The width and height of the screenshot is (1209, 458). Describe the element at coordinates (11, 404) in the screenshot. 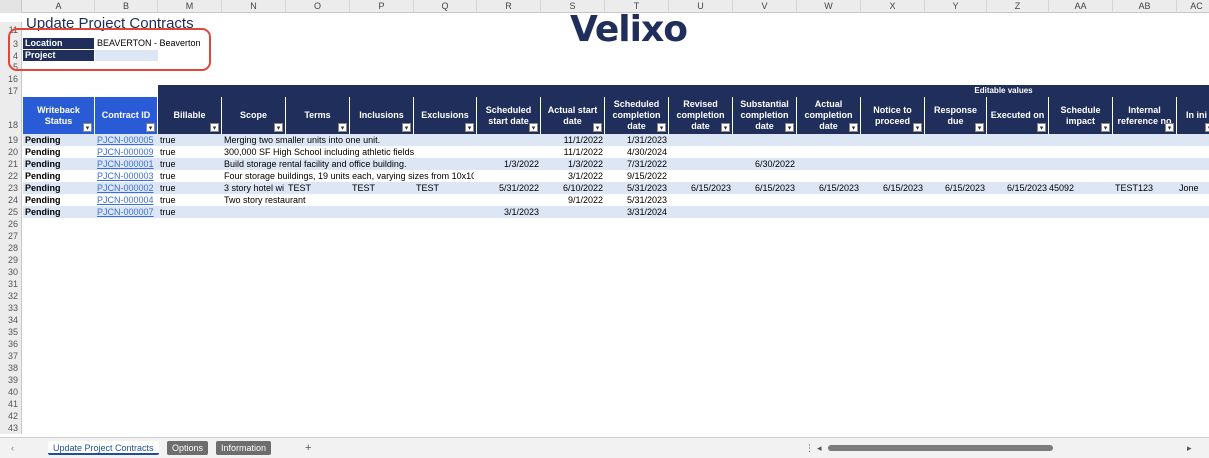

I see `row-number: 41` at that location.